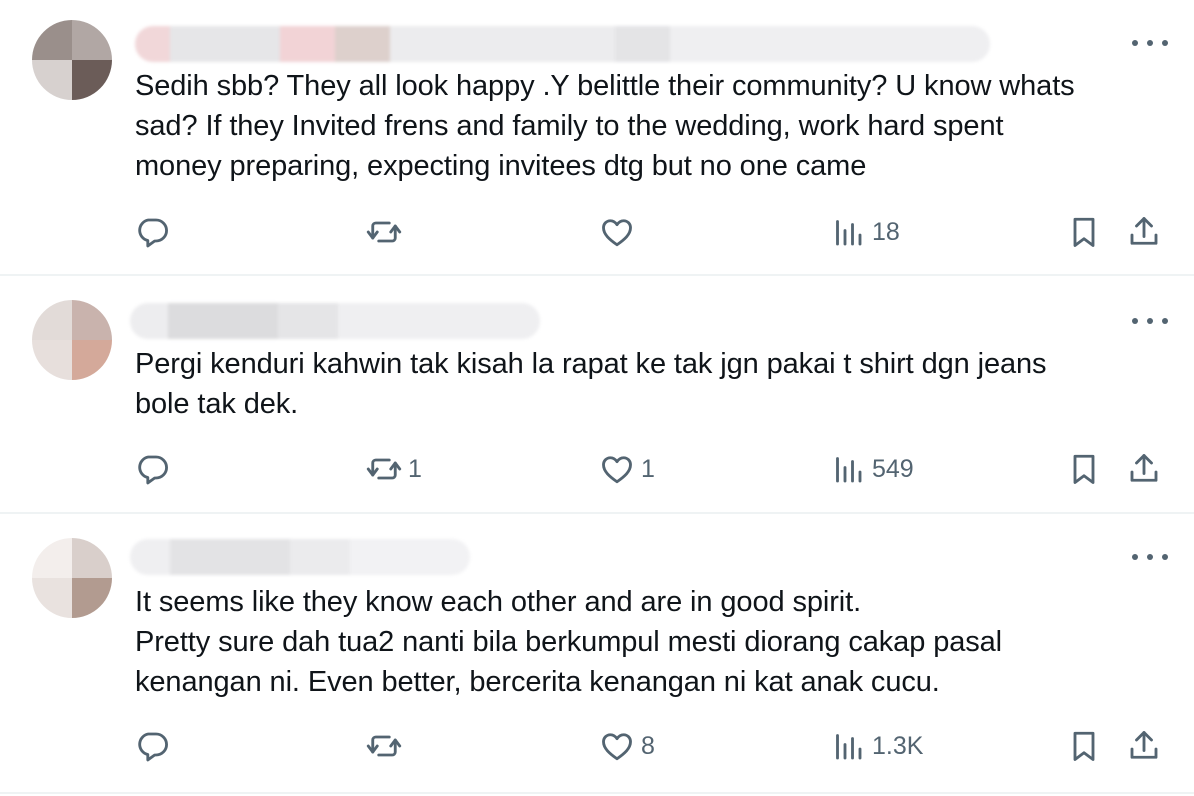  I want to click on like-button: 1, so click(627, 469).